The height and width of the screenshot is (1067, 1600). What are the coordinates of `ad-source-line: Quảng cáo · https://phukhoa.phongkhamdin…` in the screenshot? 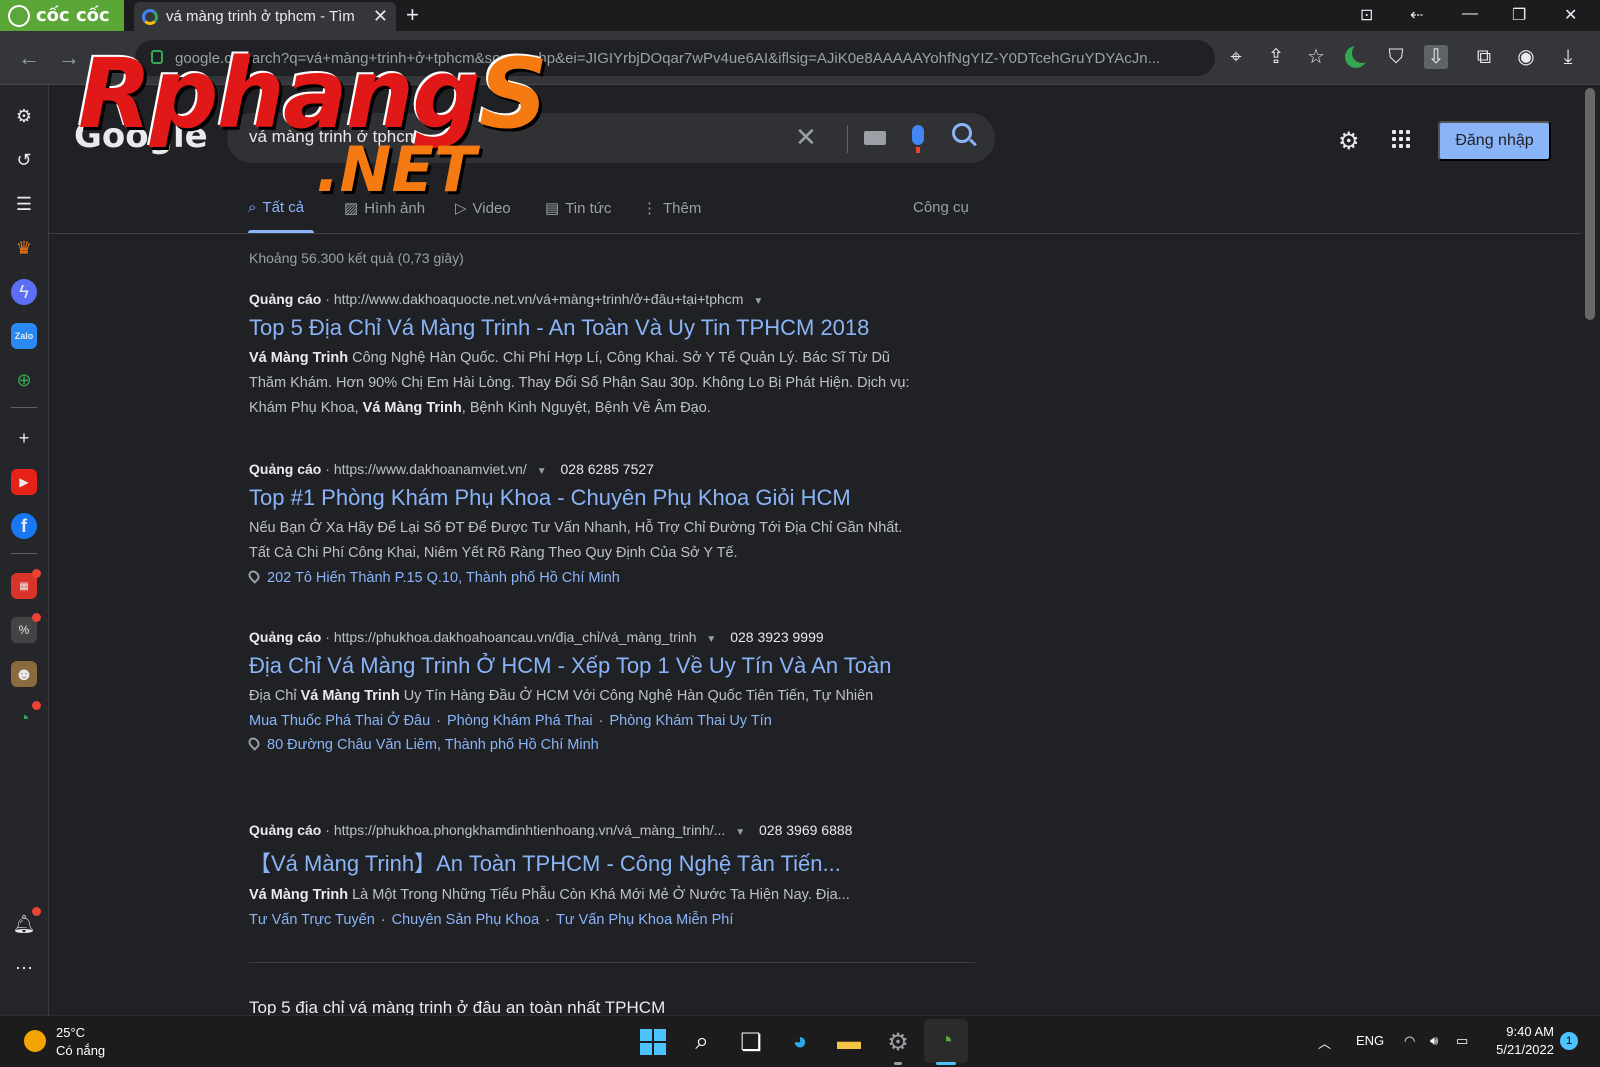 It's located at (583, 830).